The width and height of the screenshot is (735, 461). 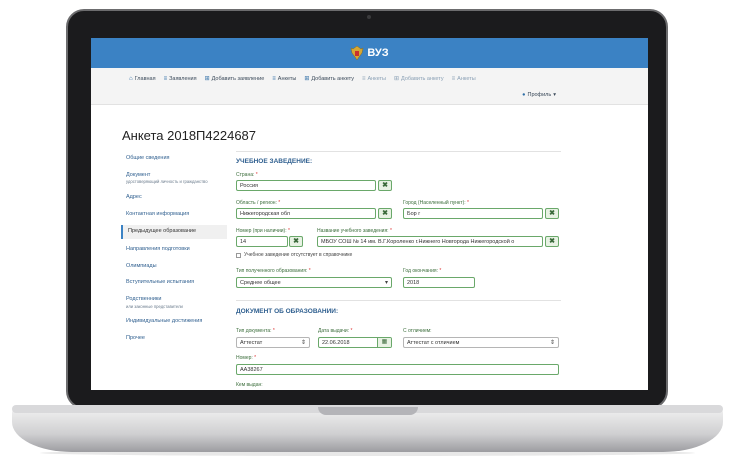 What do you see at coordinates (189, 135) in the screenshot?
I see `page-title: Анкета 2018П4224687` at bounding box center [189, 135].